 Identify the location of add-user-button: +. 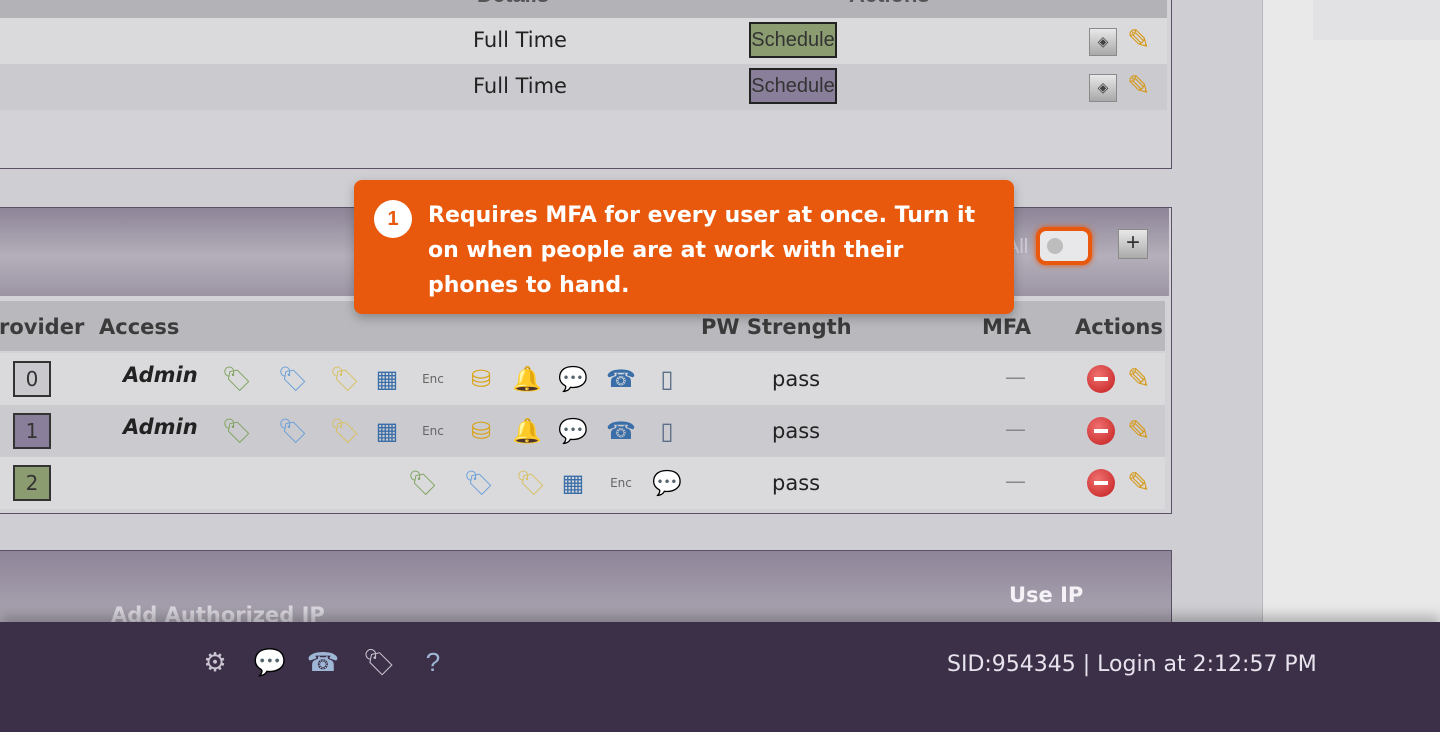
(1133, 244).